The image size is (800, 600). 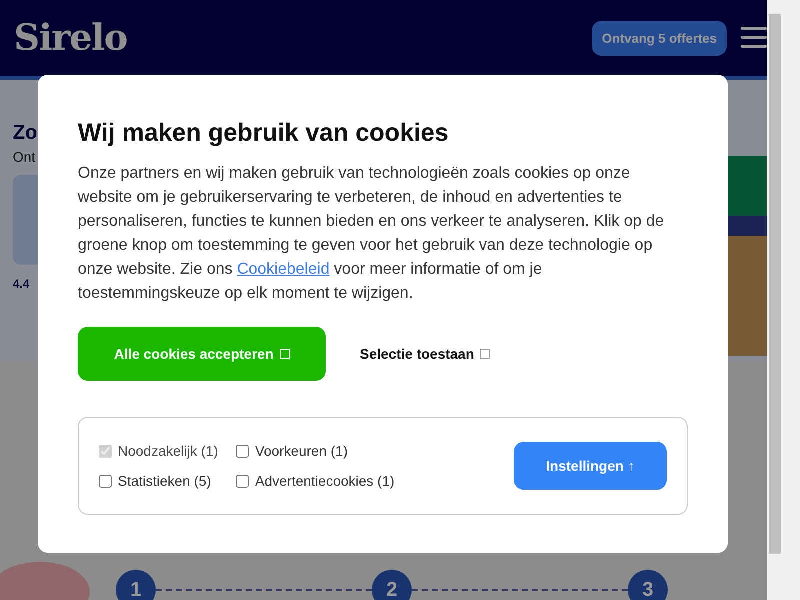 I want to click on checkbox-label: Advertentiecookies (1), so click(x=325, y=481).